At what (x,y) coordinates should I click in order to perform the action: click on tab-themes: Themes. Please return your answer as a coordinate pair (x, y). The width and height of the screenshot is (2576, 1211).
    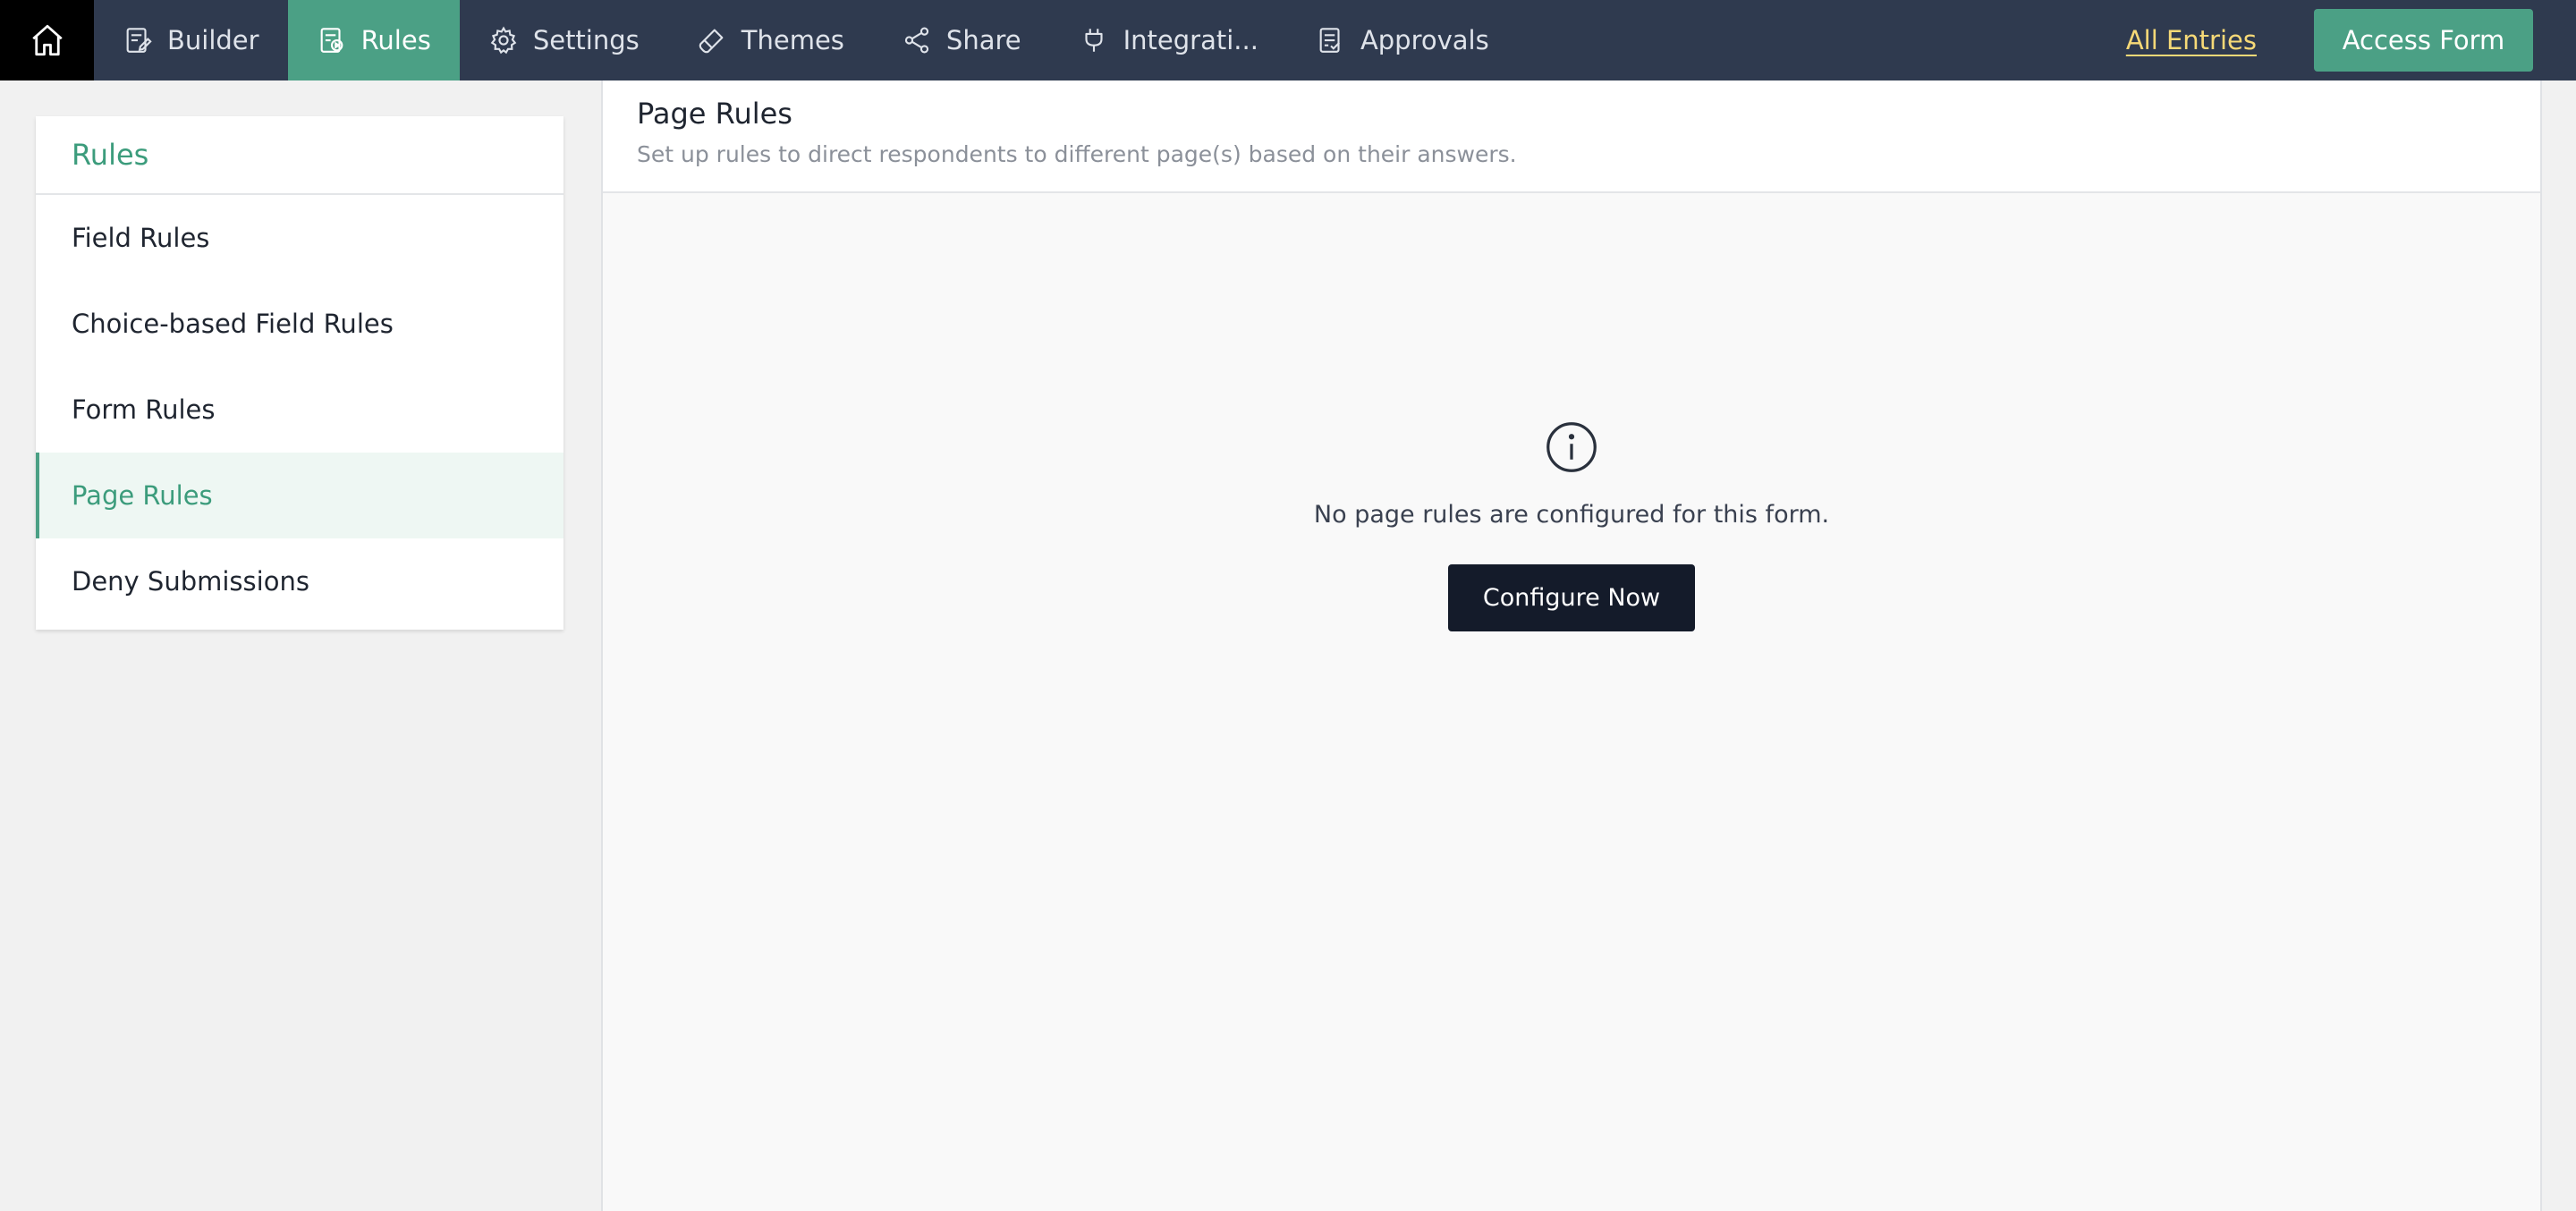
    Looking at the image, I should click on (770, 40).